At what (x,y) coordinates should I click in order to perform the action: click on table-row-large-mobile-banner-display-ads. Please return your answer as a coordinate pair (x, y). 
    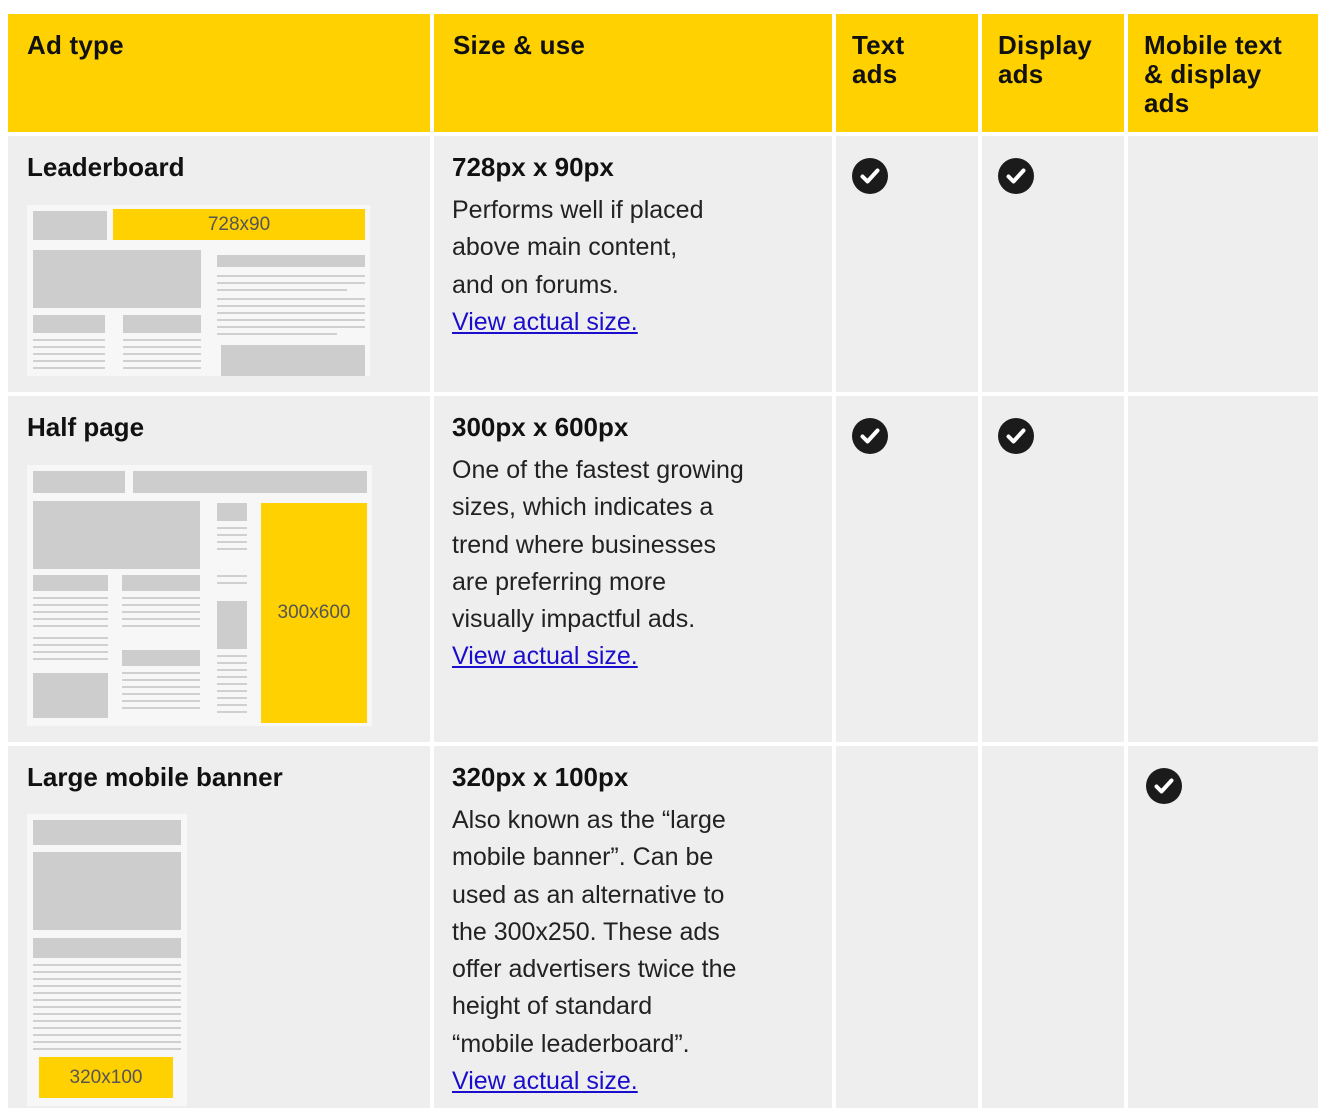
    Looking at the image, I should click on (1053, 927).